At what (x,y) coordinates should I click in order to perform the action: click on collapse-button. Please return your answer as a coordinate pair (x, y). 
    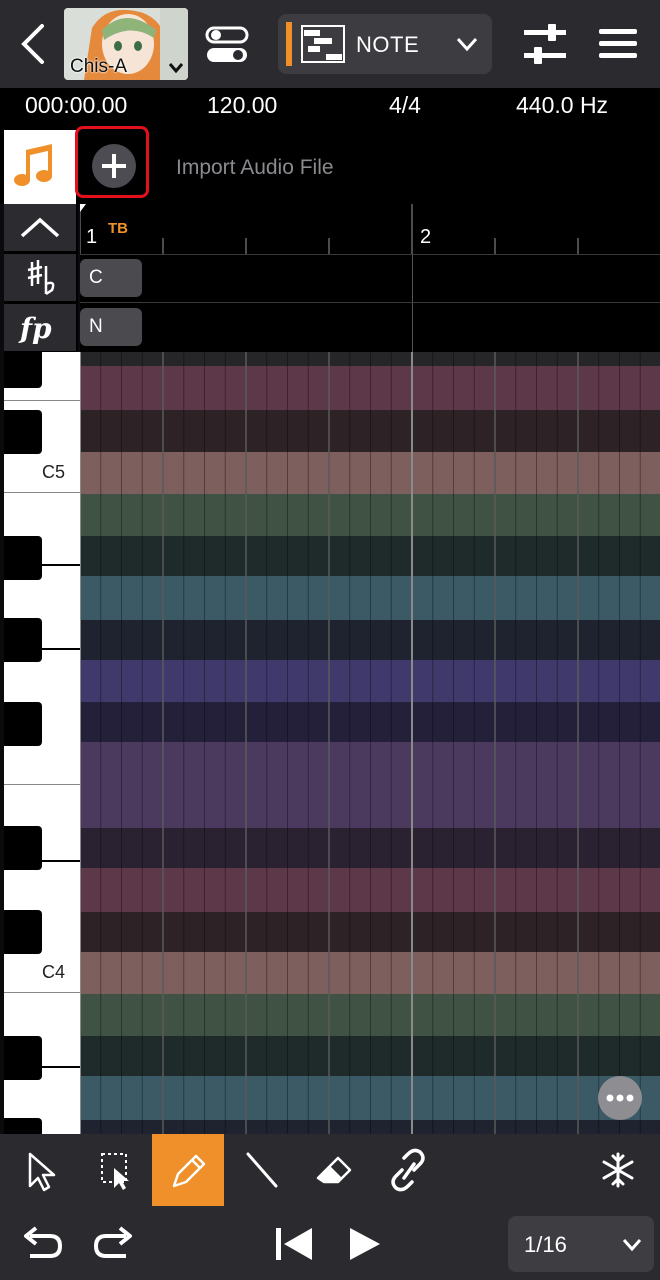
    Looking at the image, I should click on (40, 227).